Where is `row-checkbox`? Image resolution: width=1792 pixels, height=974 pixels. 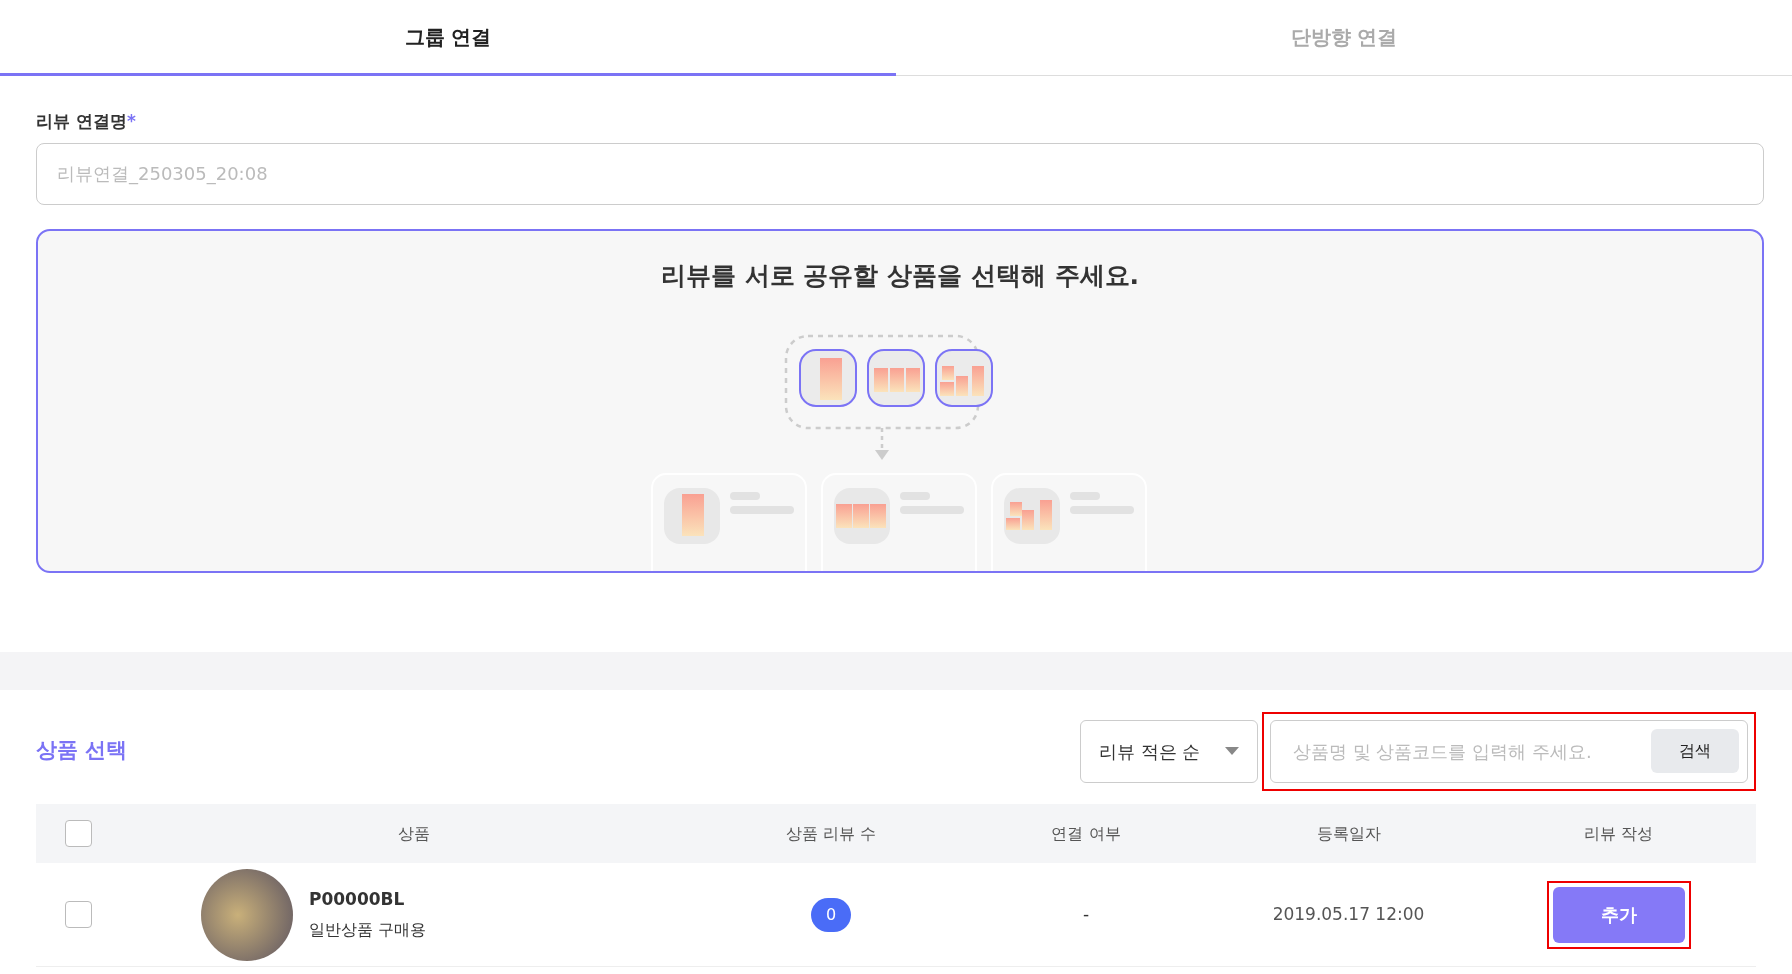 row-checkbox is located at coordinates (78, 914).